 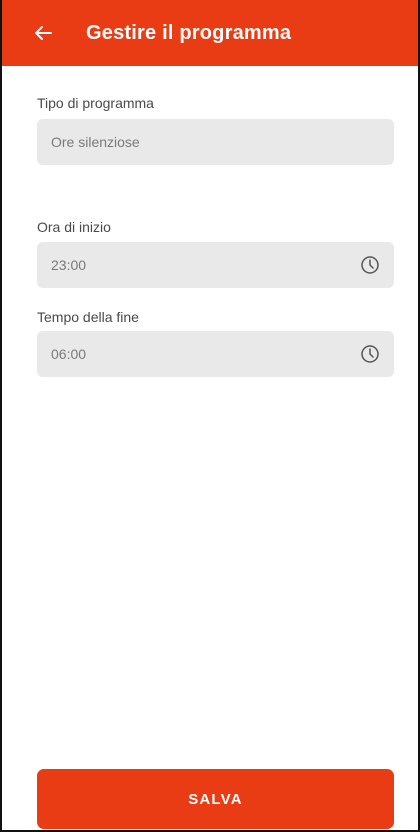 I want to click on program-type-value: Ore silenziose, so click(x=95, y=142).